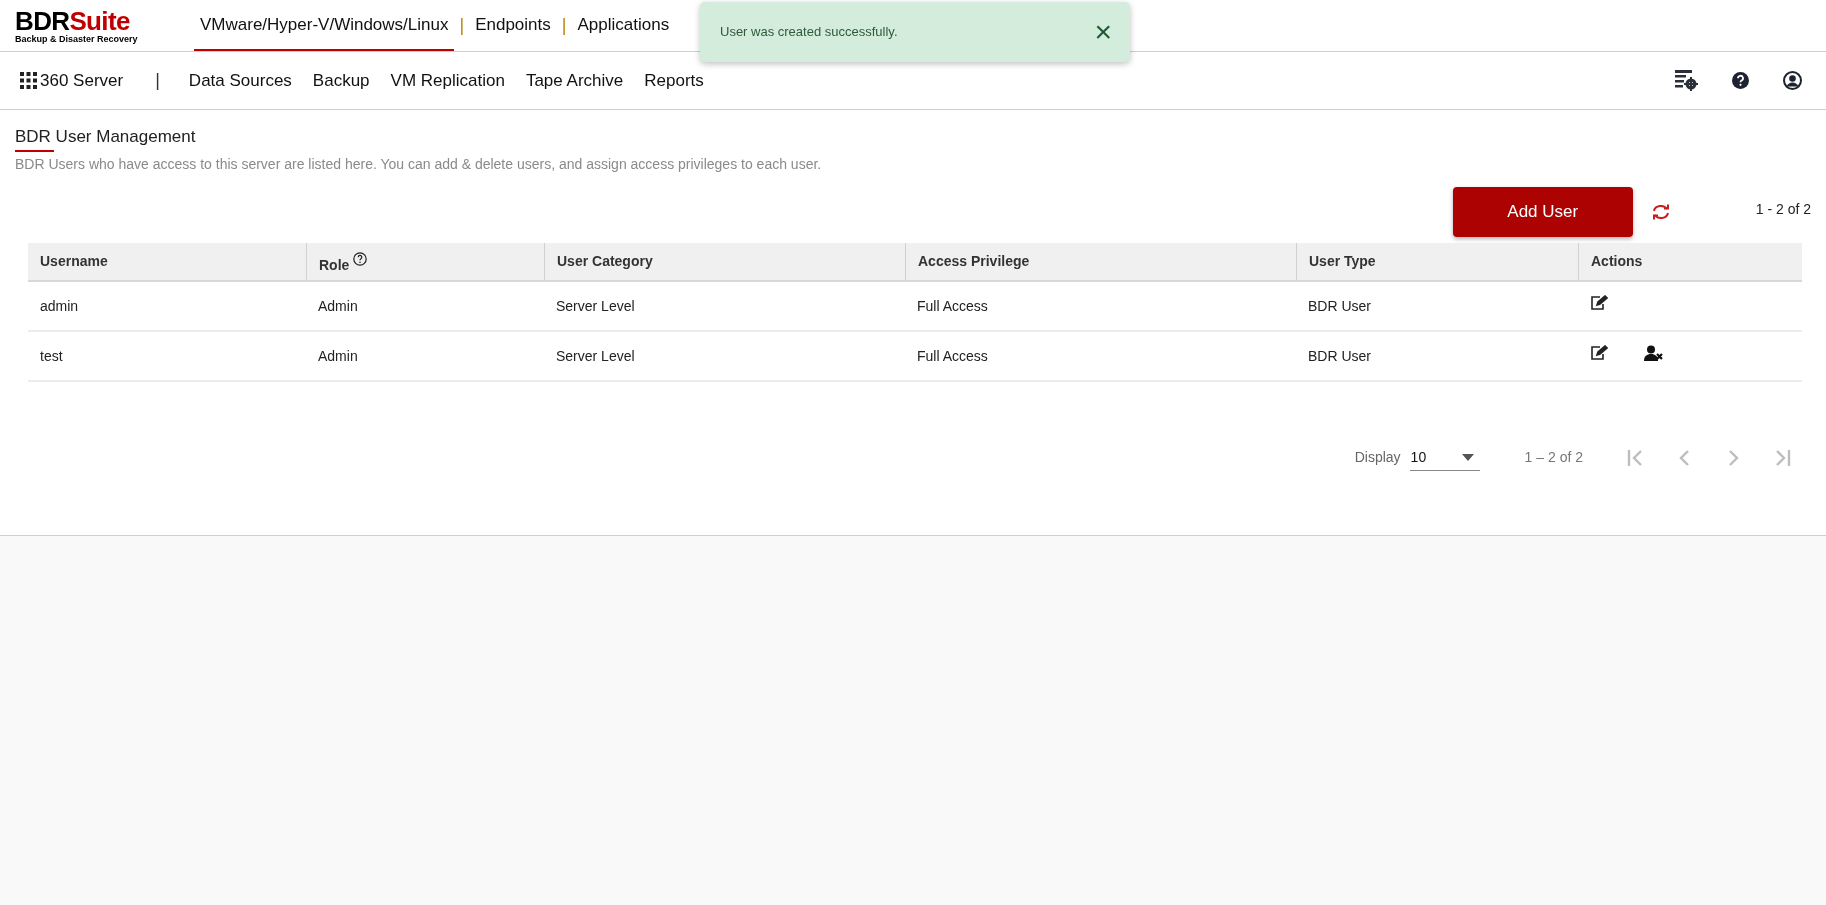 Image resolution: width=1826 pixels, height=905 pixels. I want to click on nav-link: VM Replication, so click(447, 80).